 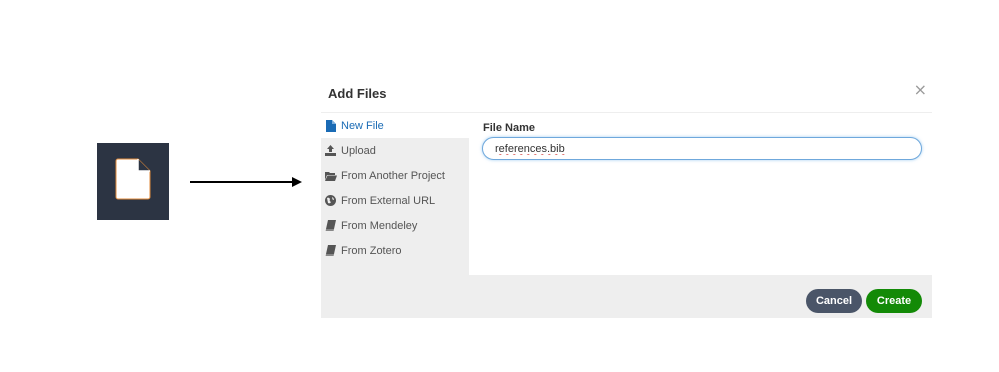 What do you see at coordinates (357, 93) in the screenshot?
I see `dialog-title: Add Files` at bounding box center [357, 93].